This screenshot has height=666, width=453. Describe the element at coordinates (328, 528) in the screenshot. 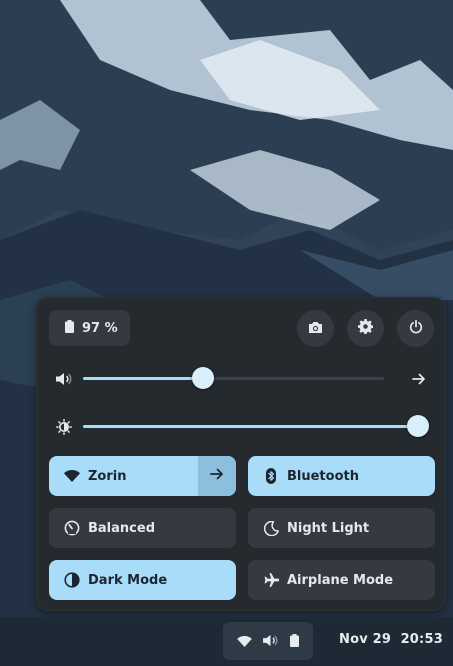

I see `night-light-label: Night Light` at that location.